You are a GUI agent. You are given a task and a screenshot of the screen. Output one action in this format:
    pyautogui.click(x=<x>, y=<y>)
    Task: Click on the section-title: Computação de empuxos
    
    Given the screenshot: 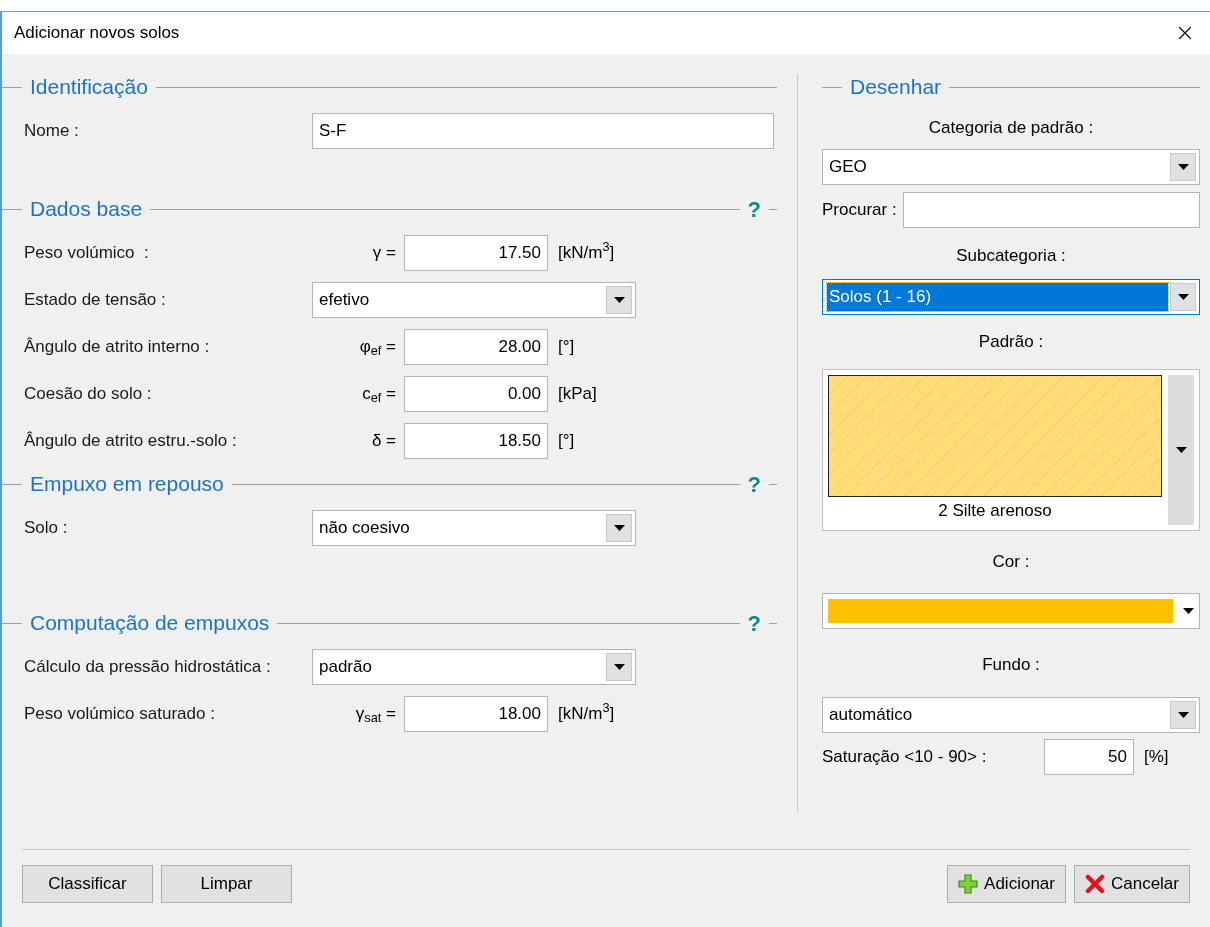 What is the action you would take?
    pyautogui.click(x=150, y=623)
    